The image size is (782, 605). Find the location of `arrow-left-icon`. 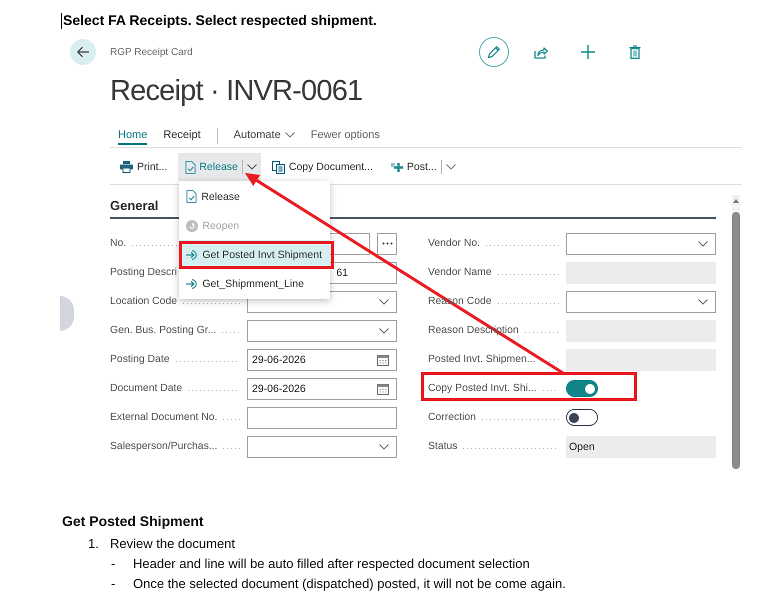

arrow-left-icon is located at coordinates (83, 52).